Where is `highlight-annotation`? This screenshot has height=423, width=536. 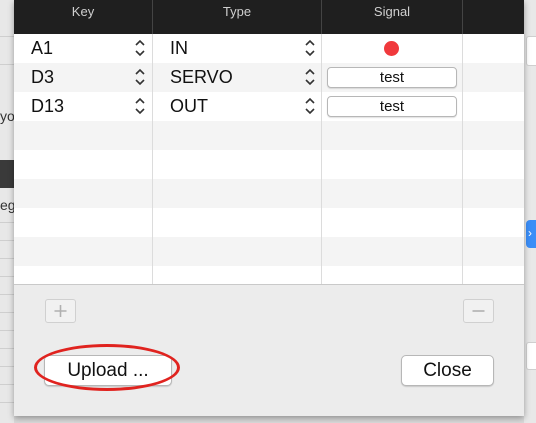
highlight-annotation is located at coordinates (107, 367).